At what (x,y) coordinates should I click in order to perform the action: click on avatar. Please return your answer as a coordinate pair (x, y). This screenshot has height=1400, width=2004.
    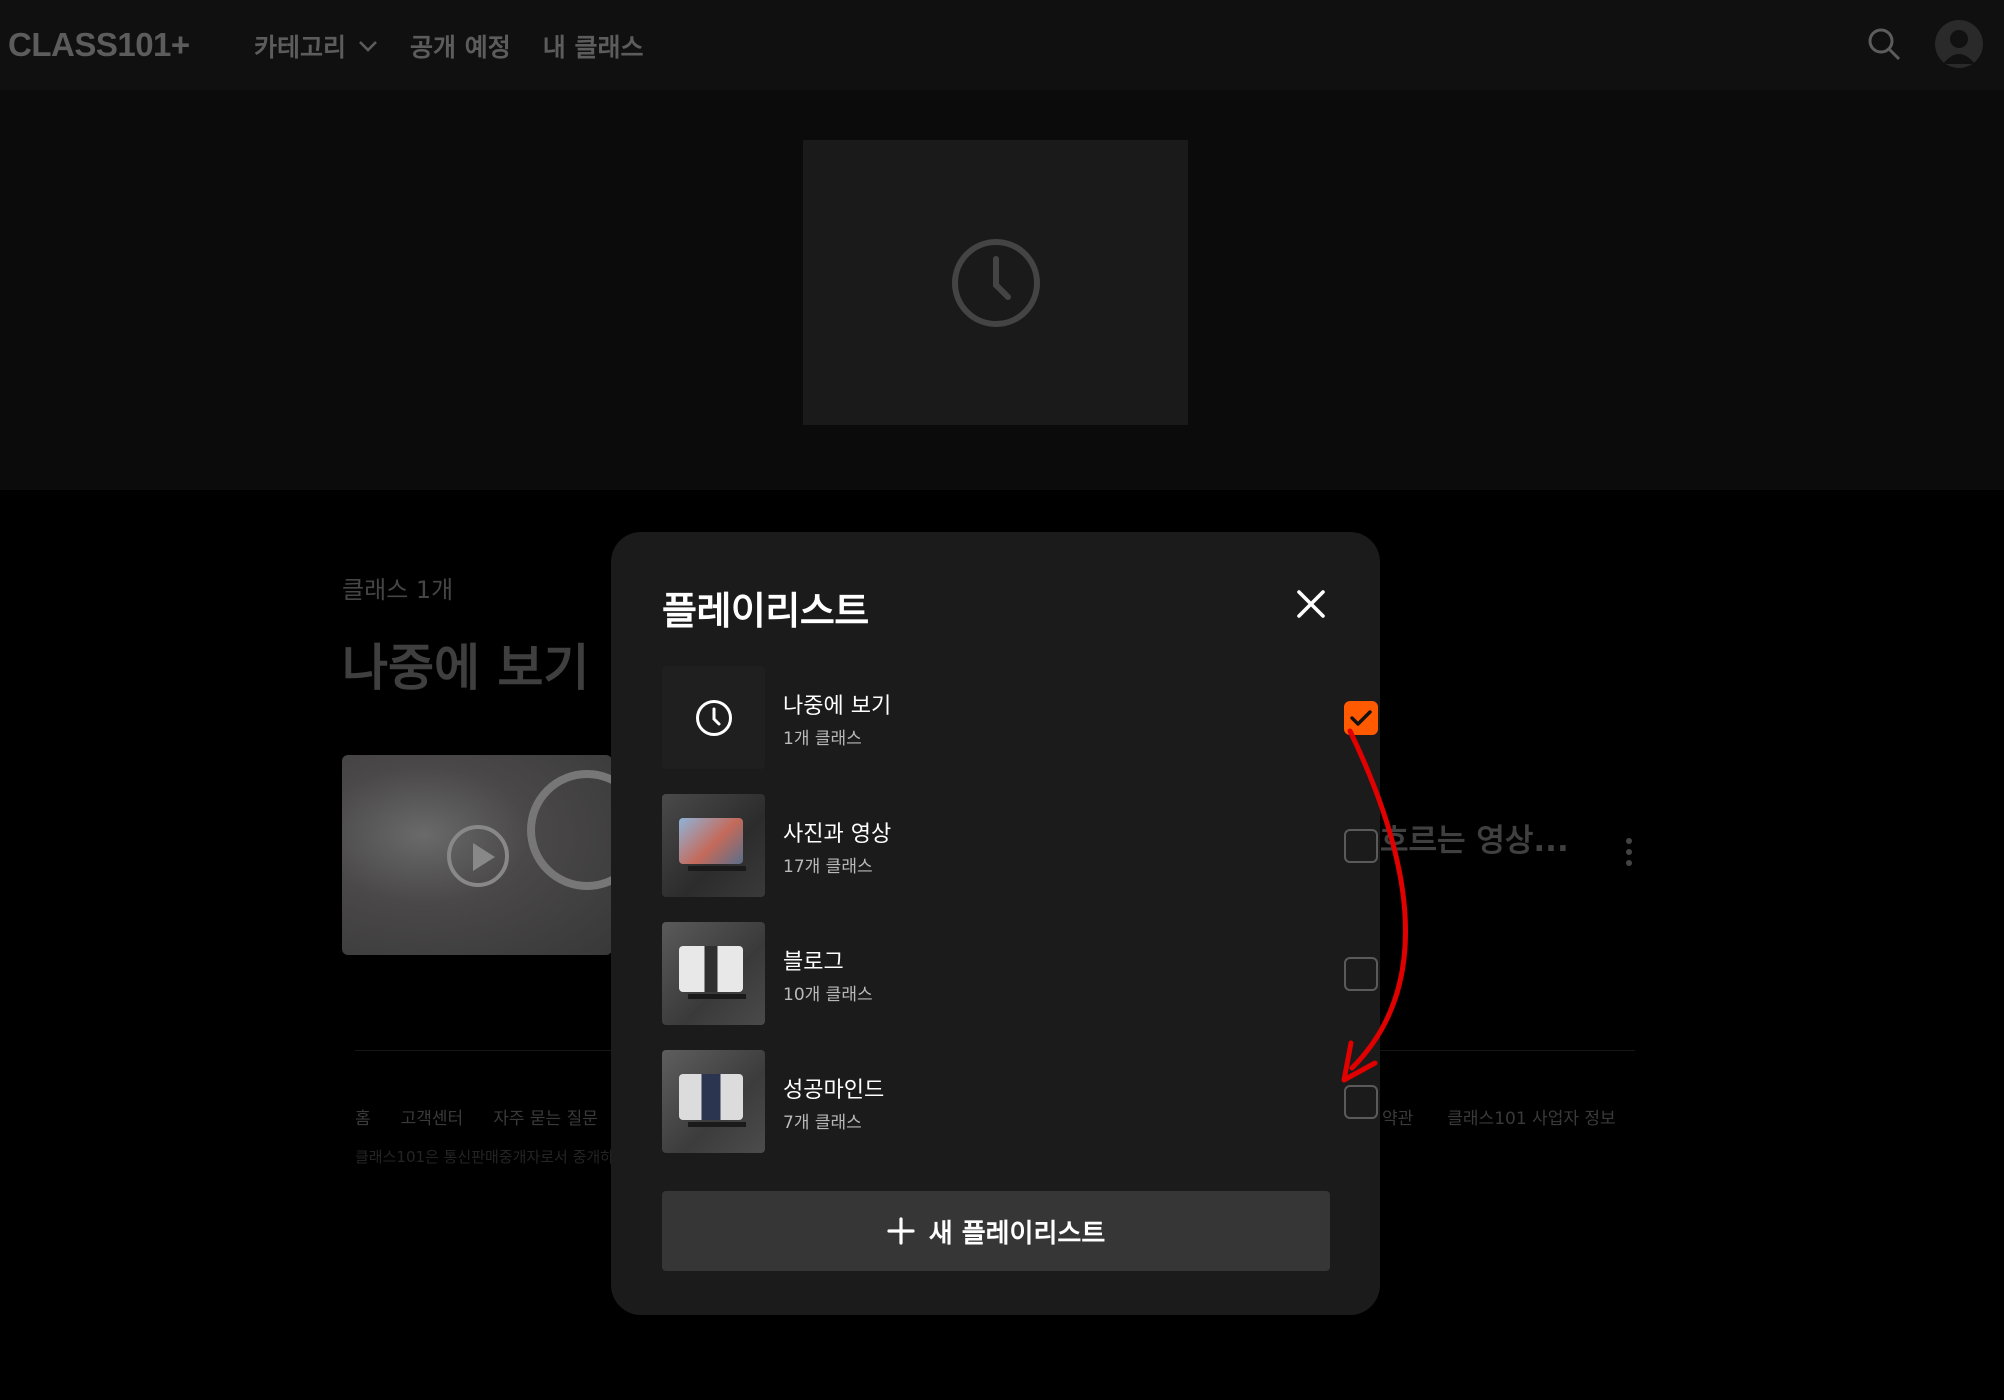
    Looking at the image, I should click on (1959, 44).